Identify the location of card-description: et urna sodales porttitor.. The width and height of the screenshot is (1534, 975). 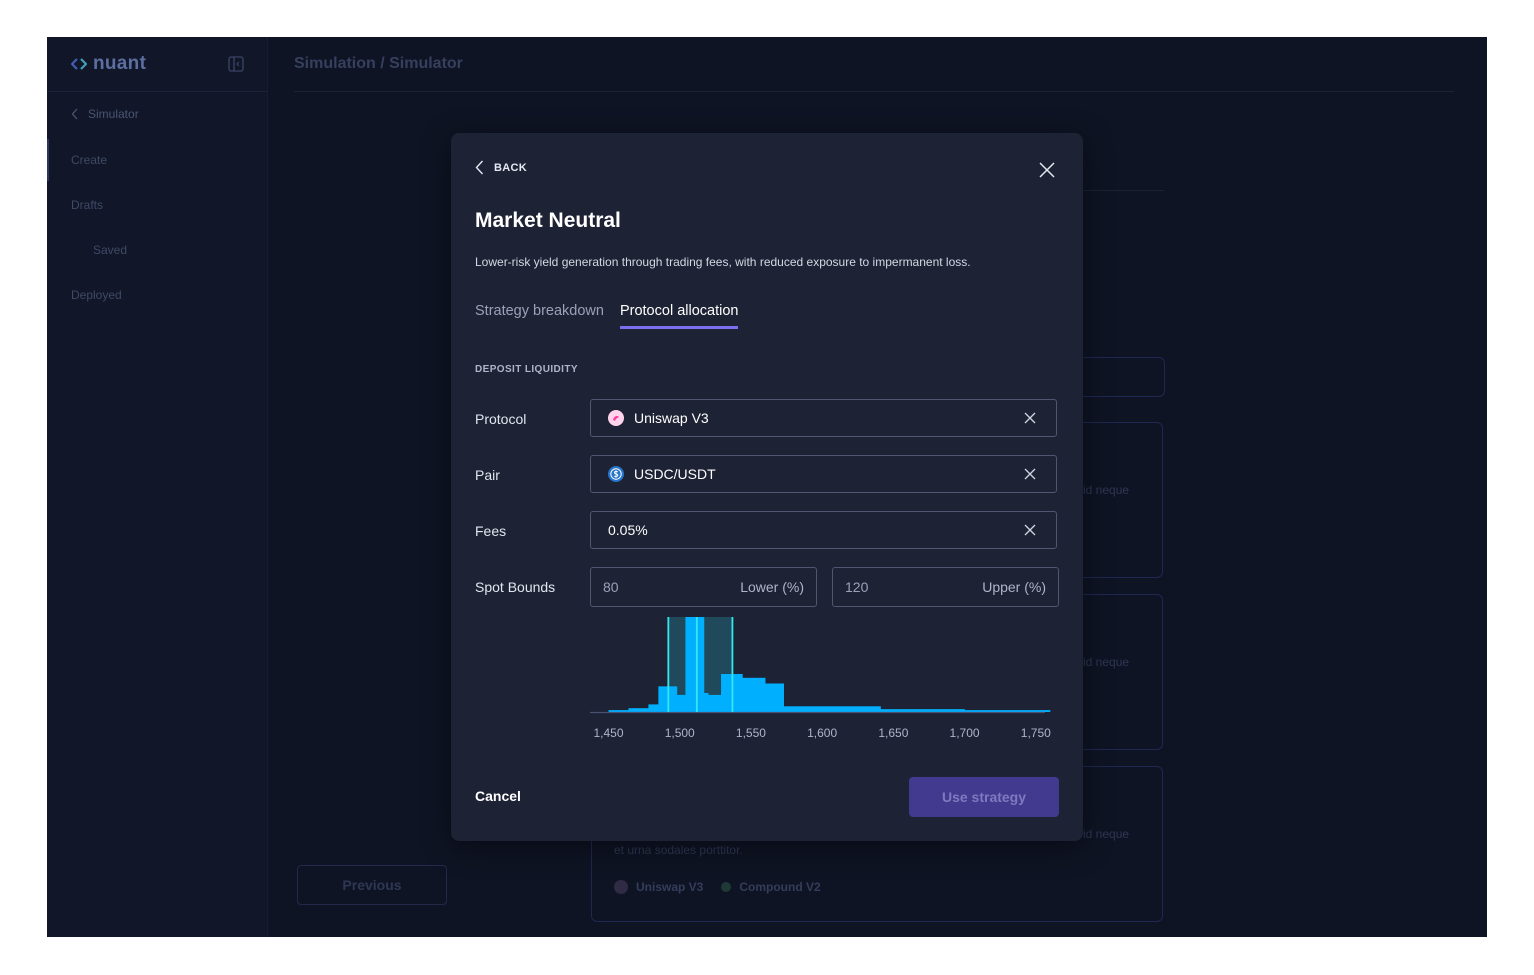
(678, 850).